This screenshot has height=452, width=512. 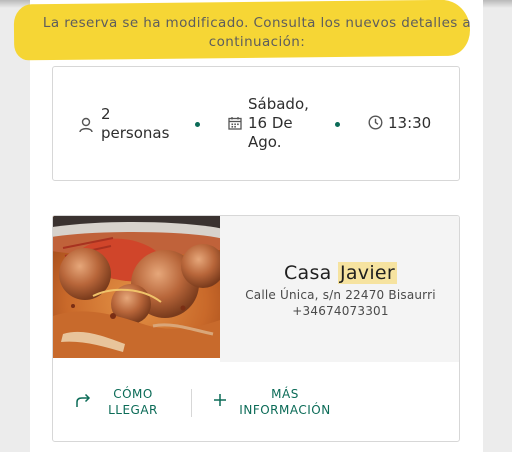 I want to click on guests-count: 2 personas, so click(x=135, y=123).